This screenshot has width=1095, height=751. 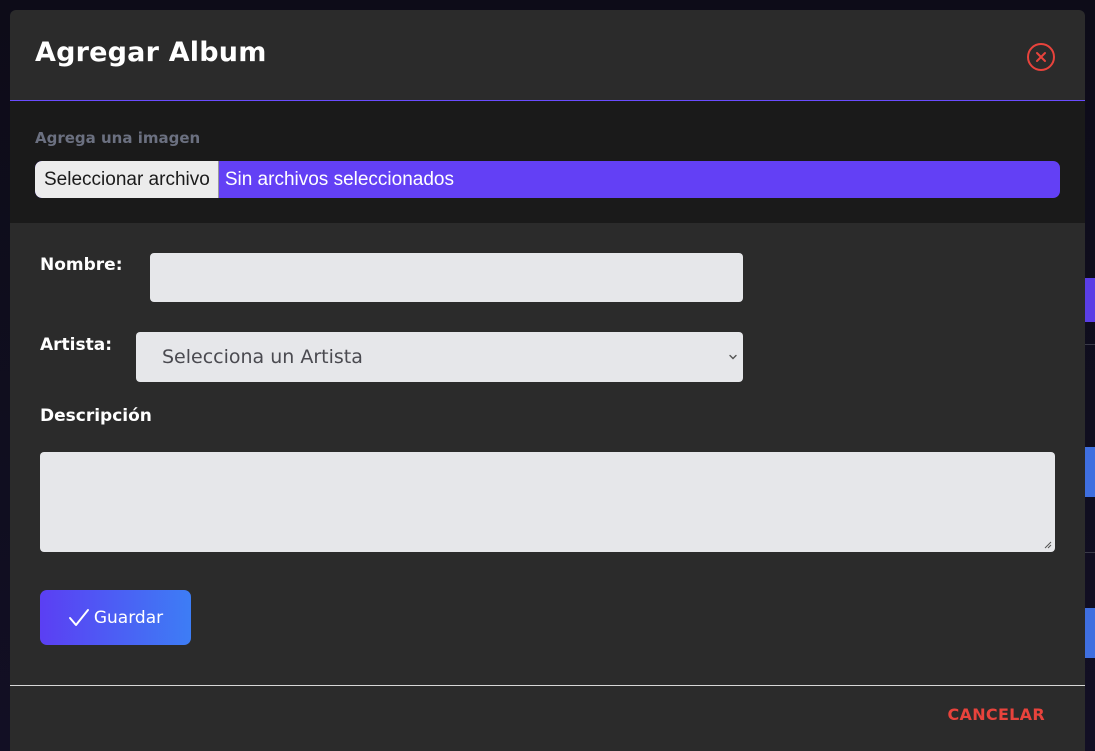 What do you see at coordinates (151, 52) in the screenshot?
I see `modal-title: Agregar Album` at bounding box center [151, 52].